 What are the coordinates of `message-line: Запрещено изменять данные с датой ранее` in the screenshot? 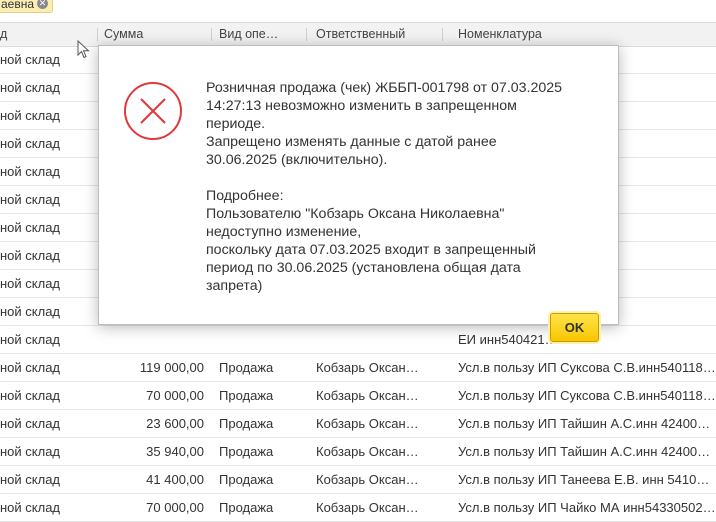 It's located at (351, 142).